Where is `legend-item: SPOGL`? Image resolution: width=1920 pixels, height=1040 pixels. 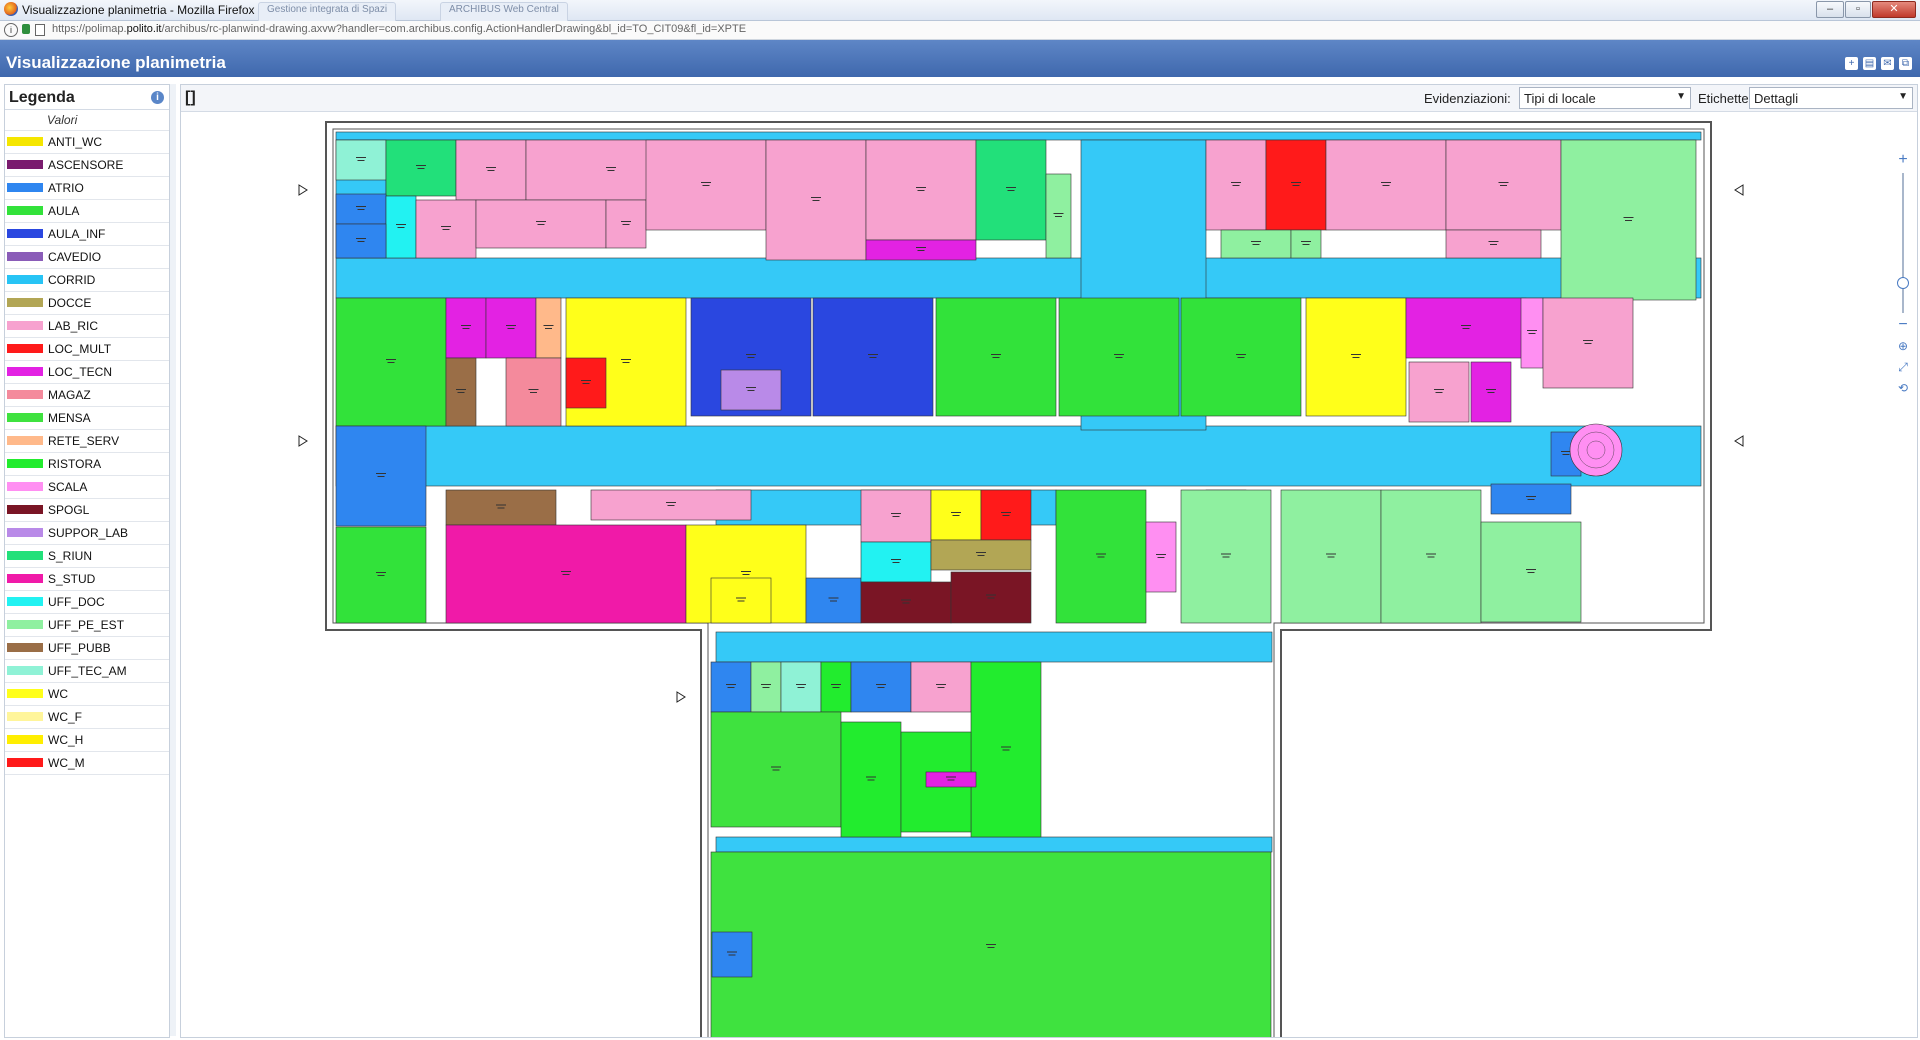 legend-item: SPOGL is located at coordinates (87, 510).